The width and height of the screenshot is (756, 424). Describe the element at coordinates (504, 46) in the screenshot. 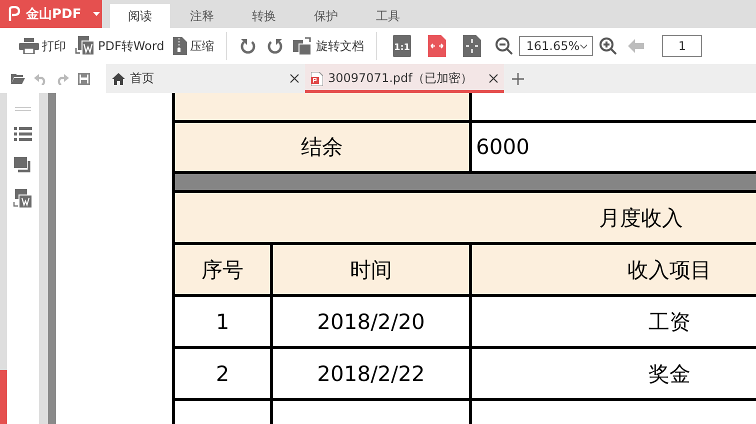

I see `zoom-out-icon` at that location.